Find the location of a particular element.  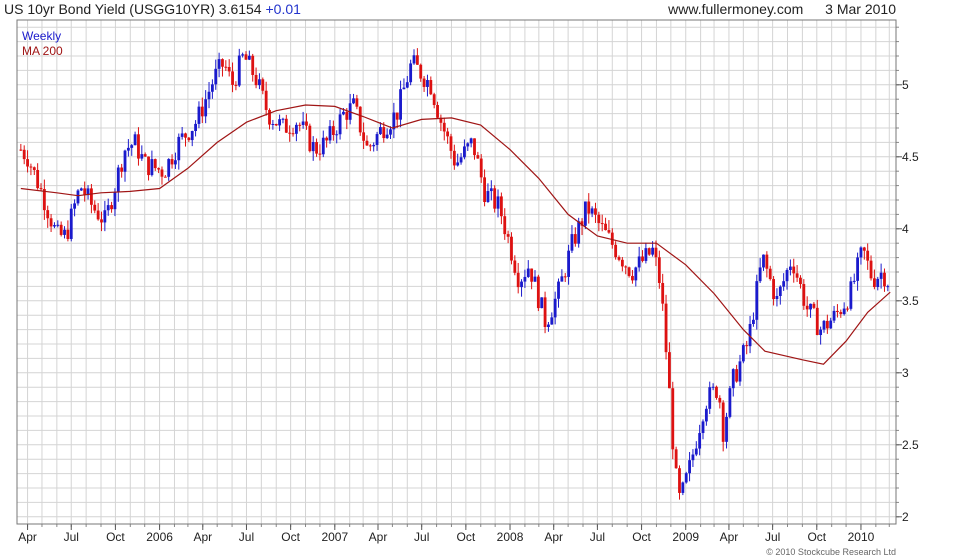

x-tick-label: Oct is located at coordinates (641, 537).